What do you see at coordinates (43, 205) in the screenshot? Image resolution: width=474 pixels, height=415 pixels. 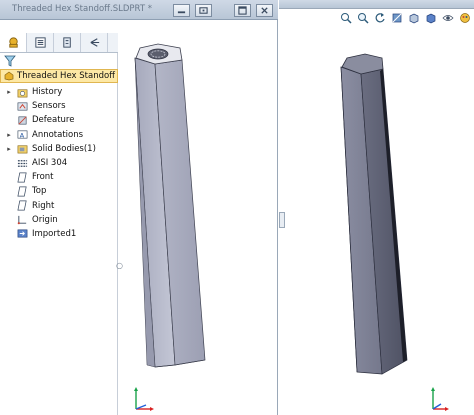 I see `tree-item-label: Right` at bounding box center [43, 205].